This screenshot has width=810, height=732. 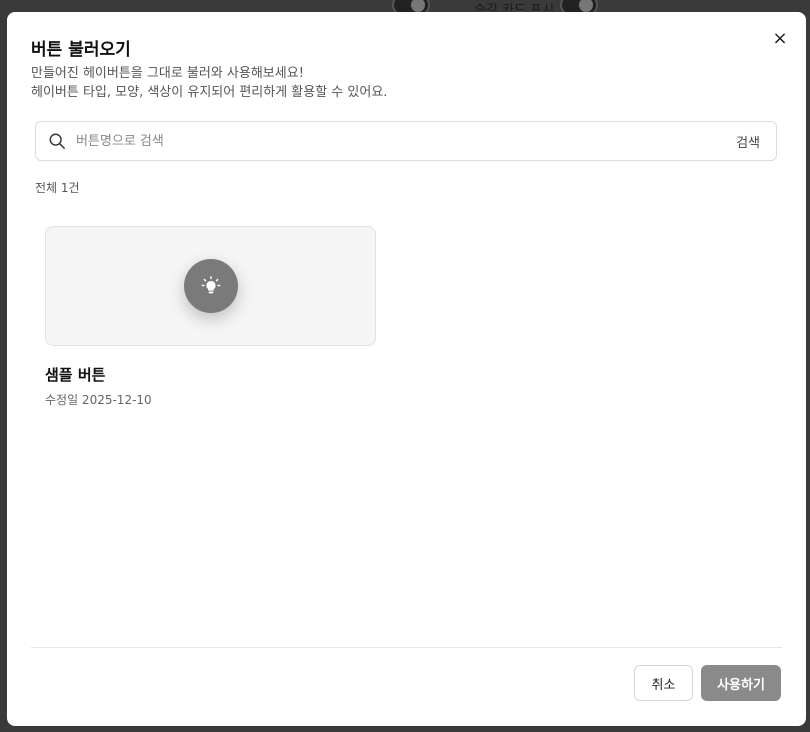 I want to click on close-icon: ×, so click(x=780, y=38).